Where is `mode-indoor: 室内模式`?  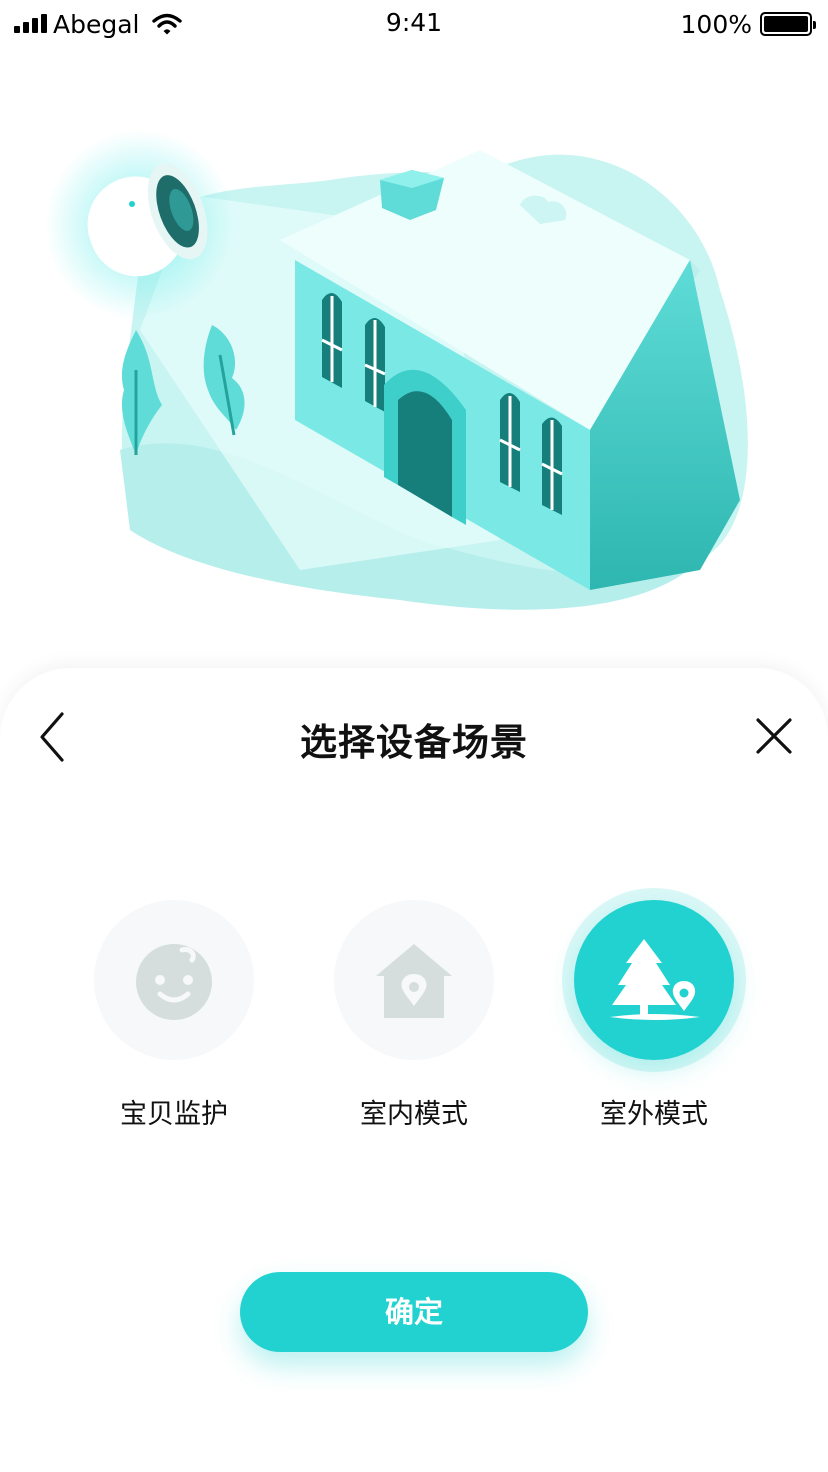 mode-indoor: 室内模式 is located at coordinates (414, 1015).